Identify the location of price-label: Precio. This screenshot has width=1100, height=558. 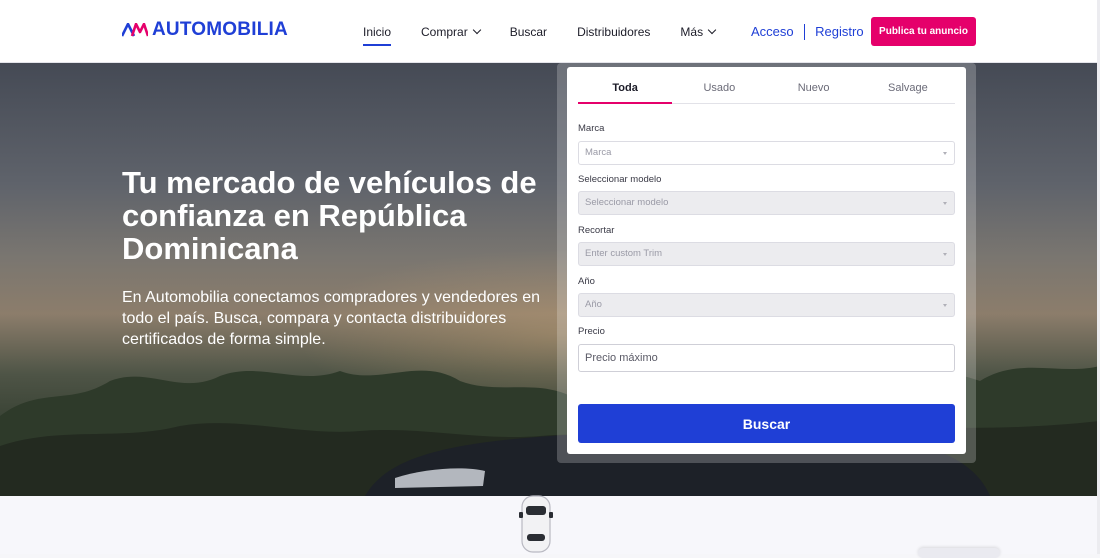
(591, 331).